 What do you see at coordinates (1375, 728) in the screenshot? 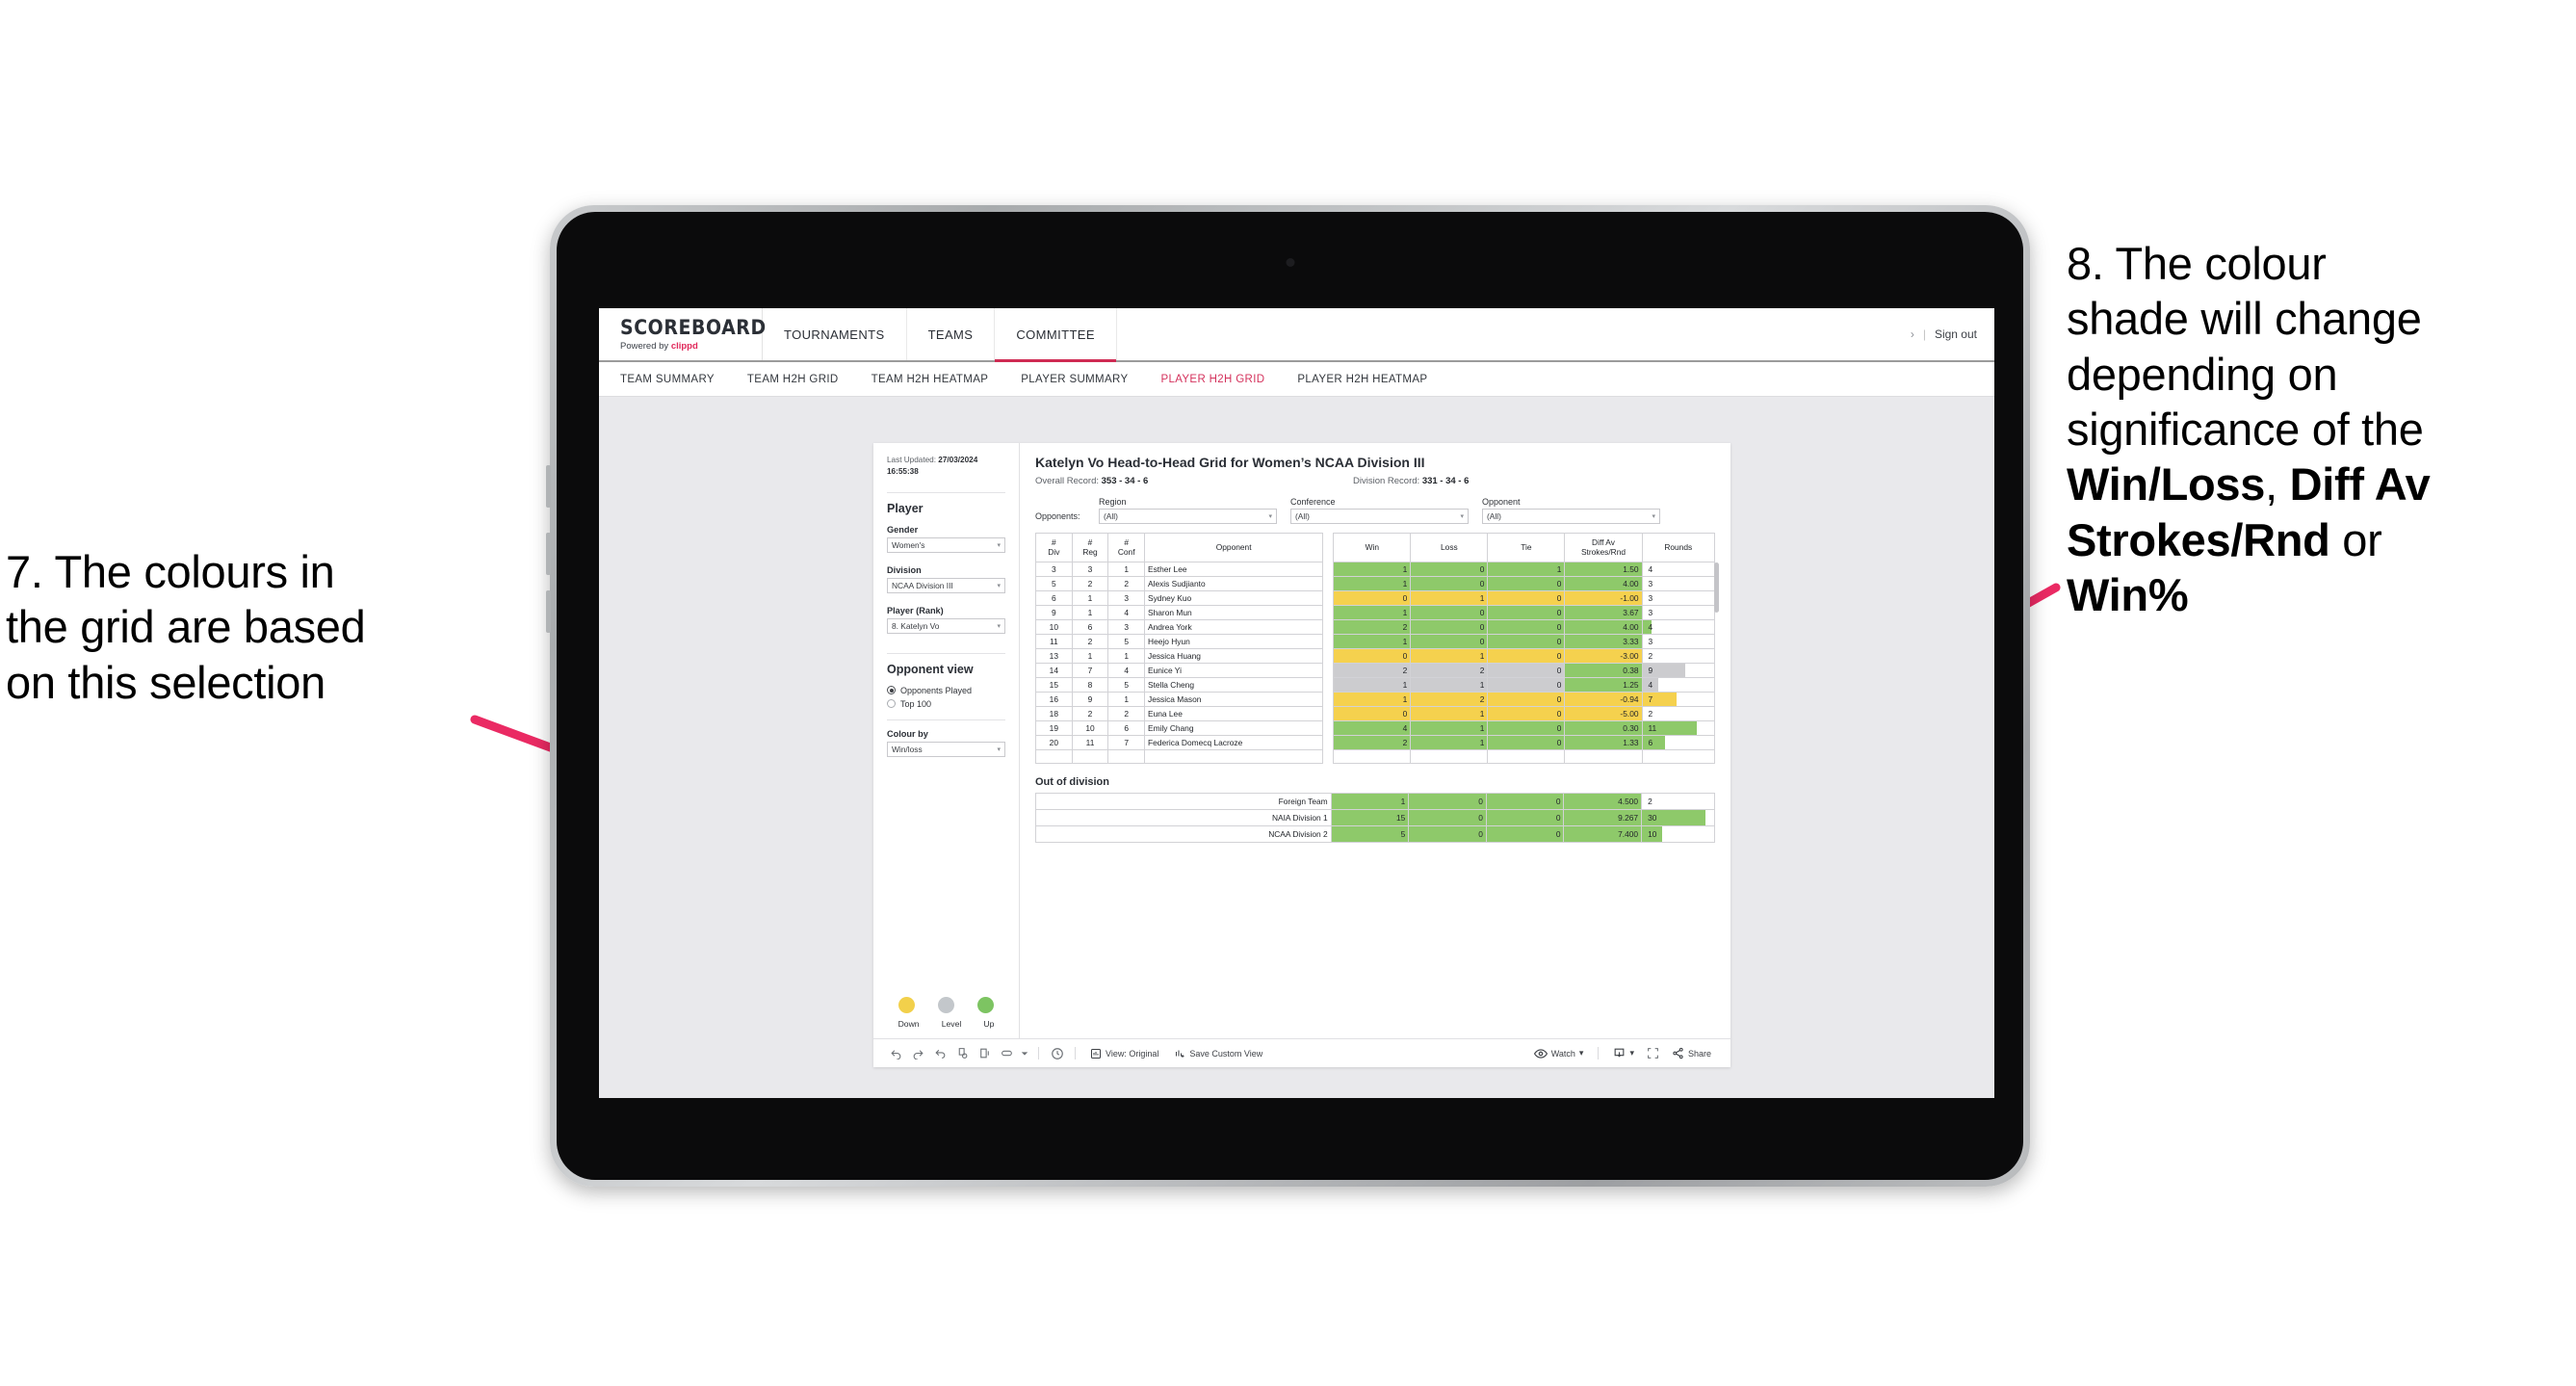
I see `table-row: 19 10 6 Emily Chang 4 1 0 0.30 11` at bounding box center [1375, 728].